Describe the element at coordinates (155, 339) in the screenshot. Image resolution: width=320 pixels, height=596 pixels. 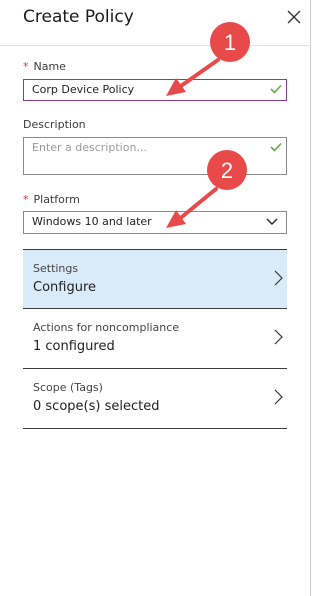
I see `actions-noncompliance-blade: Actions for noncompliance 1 configured` at that location.